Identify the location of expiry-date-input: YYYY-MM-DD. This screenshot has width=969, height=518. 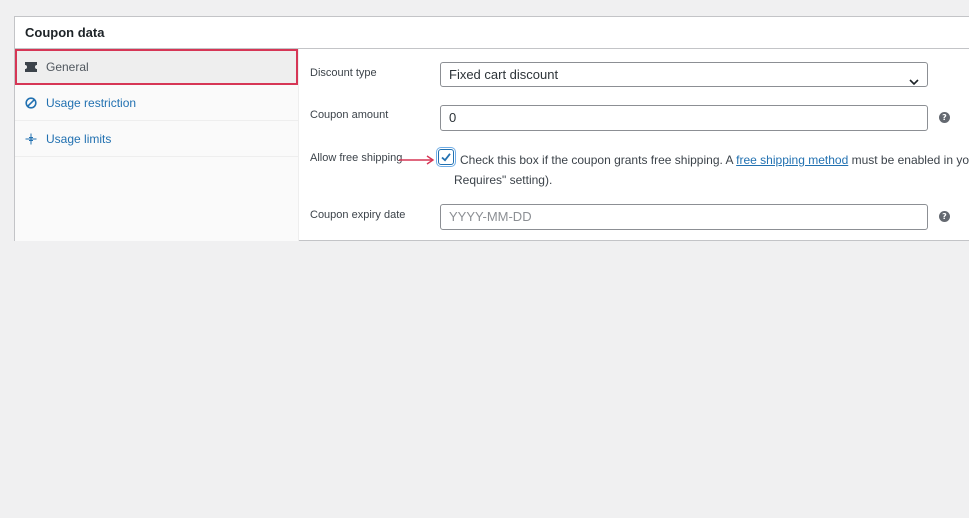
(684, 217).